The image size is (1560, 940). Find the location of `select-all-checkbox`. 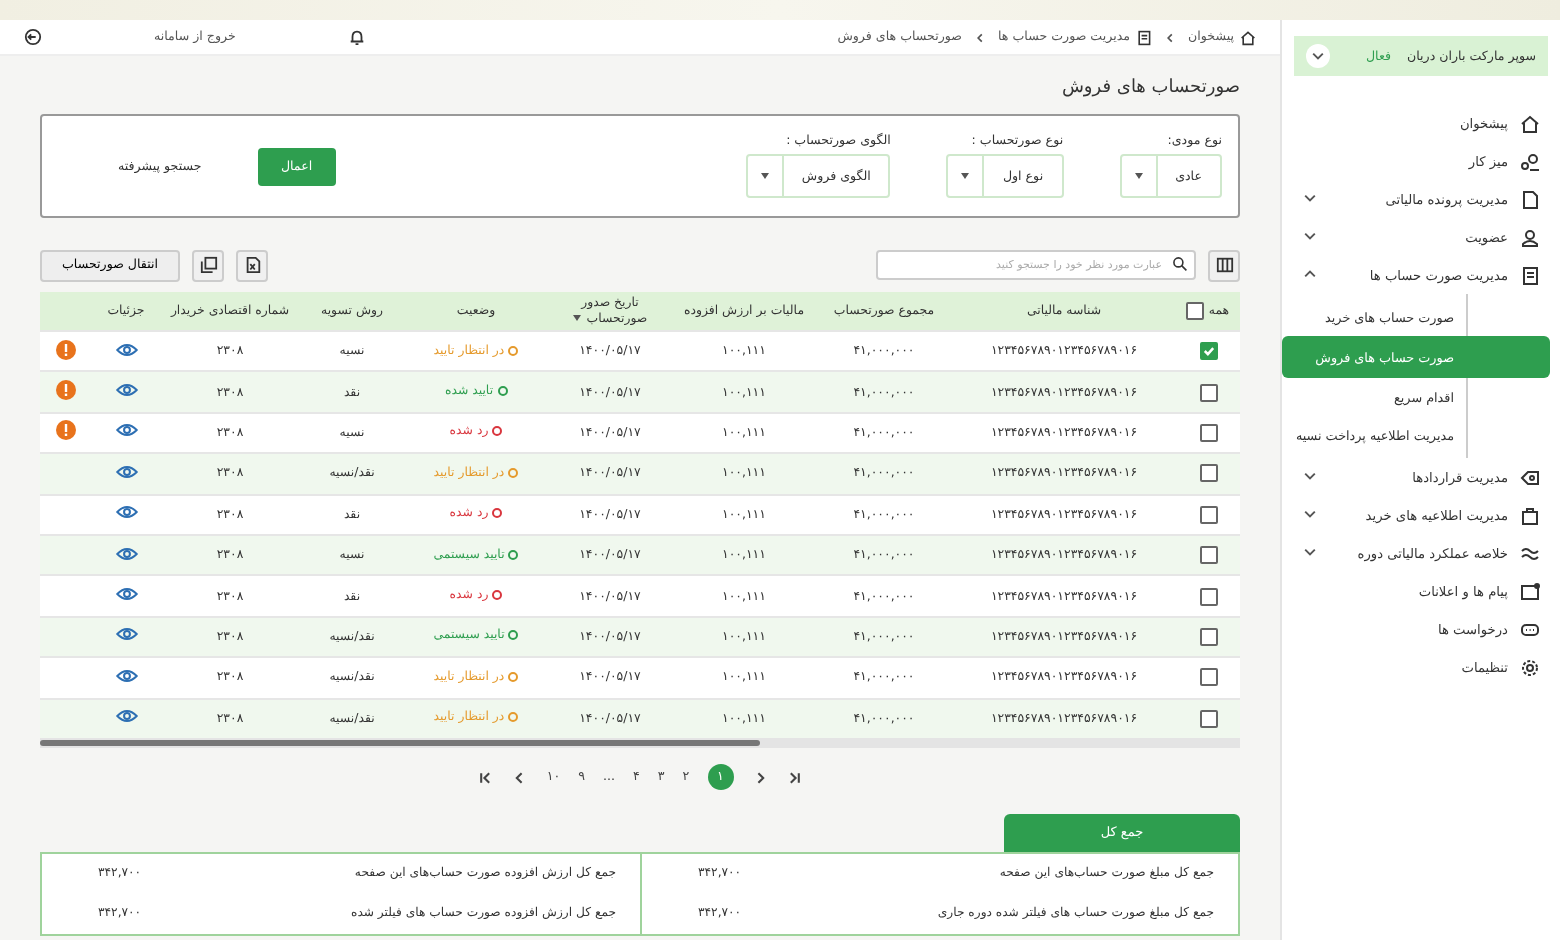

select-all-checkbox is located at coordinates (1195, 311).